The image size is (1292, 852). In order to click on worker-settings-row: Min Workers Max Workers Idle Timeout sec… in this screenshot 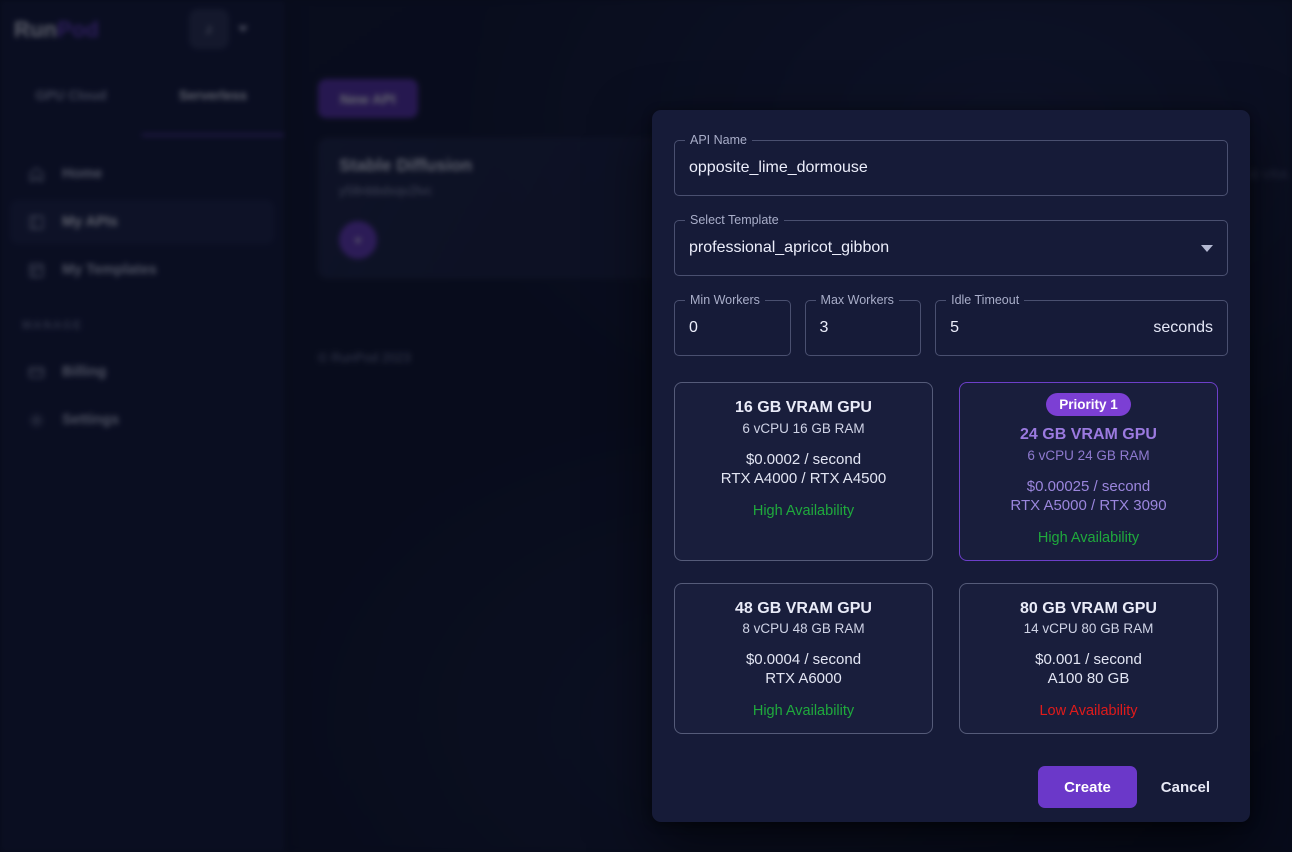, I will do `click(951, 324)`.